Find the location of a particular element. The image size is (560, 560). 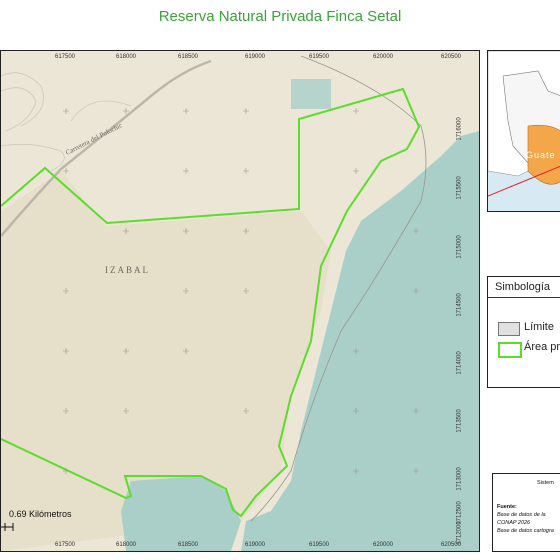

tick-y-right: 1712000 is located at coordinates (459, 533).